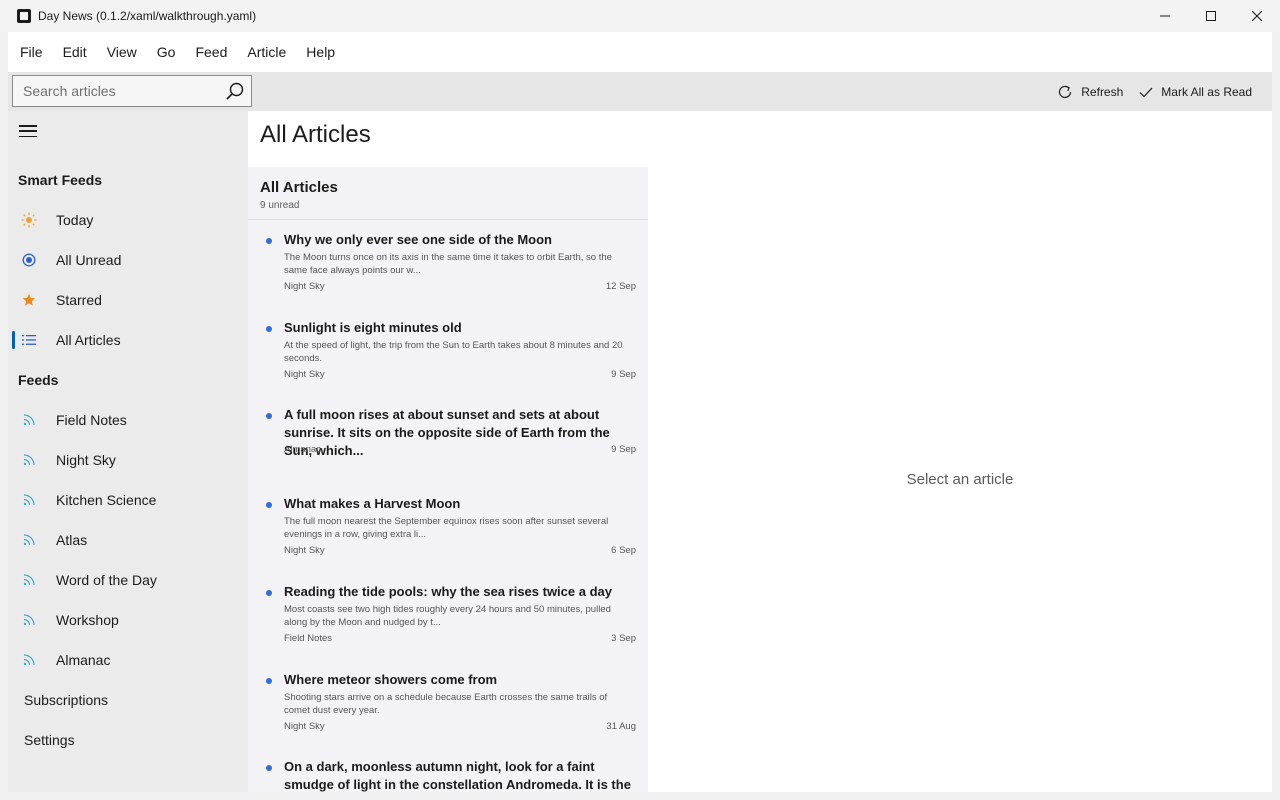 Image resolution: width=1280 pixels, height=800 pixels. I want to click on sidebar-item-label: Almanac, so click(83, 660).